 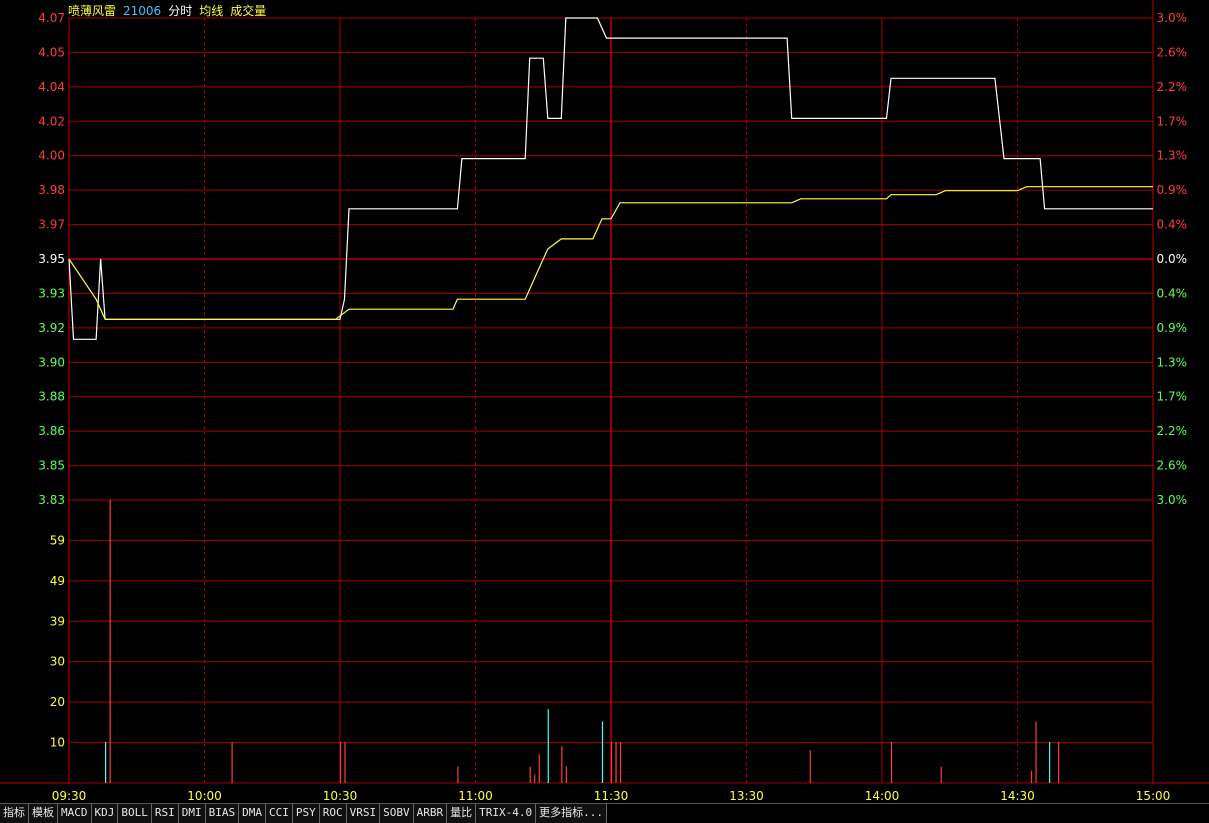 I want to click on price-axis-label: 3.97, so click(x=51, y=225).